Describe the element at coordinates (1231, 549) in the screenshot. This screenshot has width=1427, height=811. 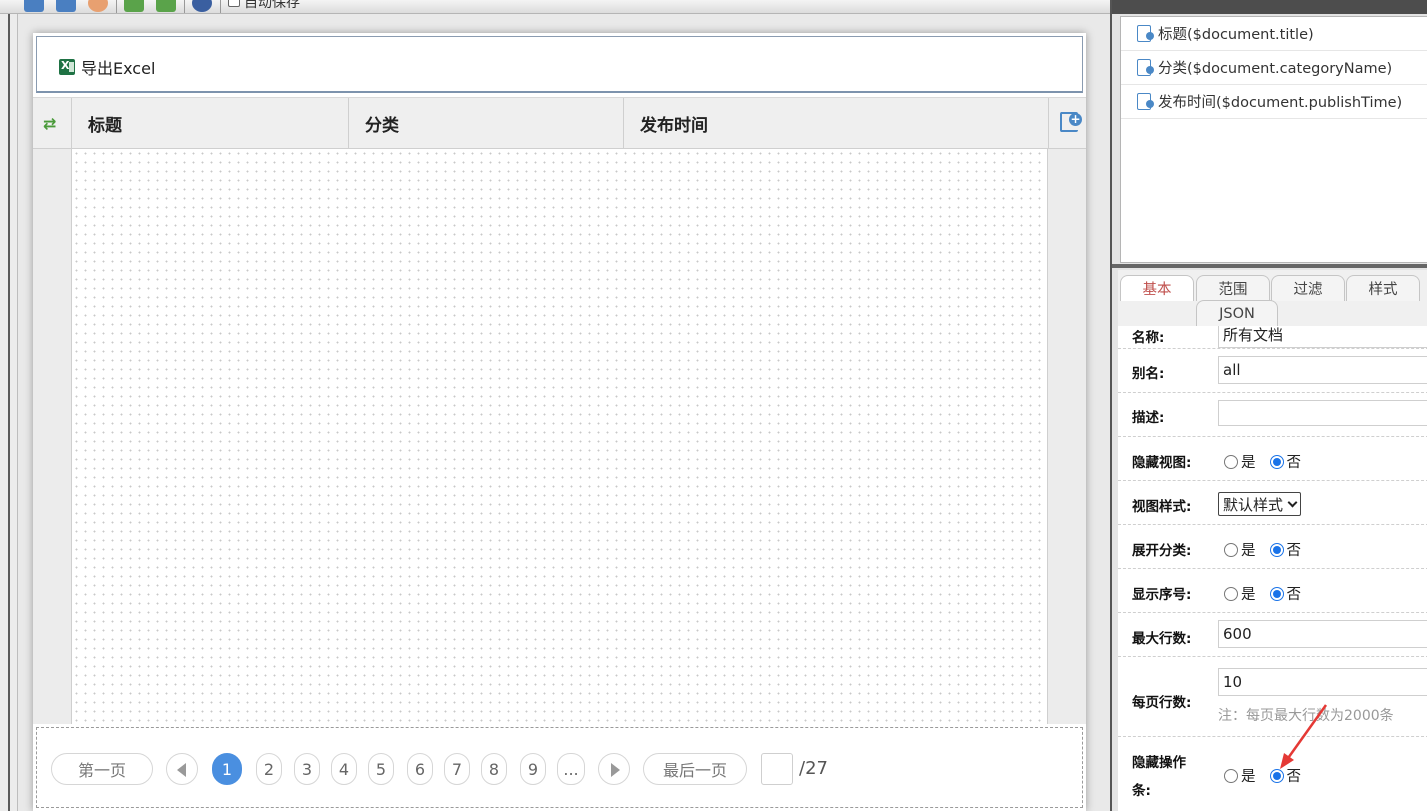
I see `expand-yes-radio` at that location.